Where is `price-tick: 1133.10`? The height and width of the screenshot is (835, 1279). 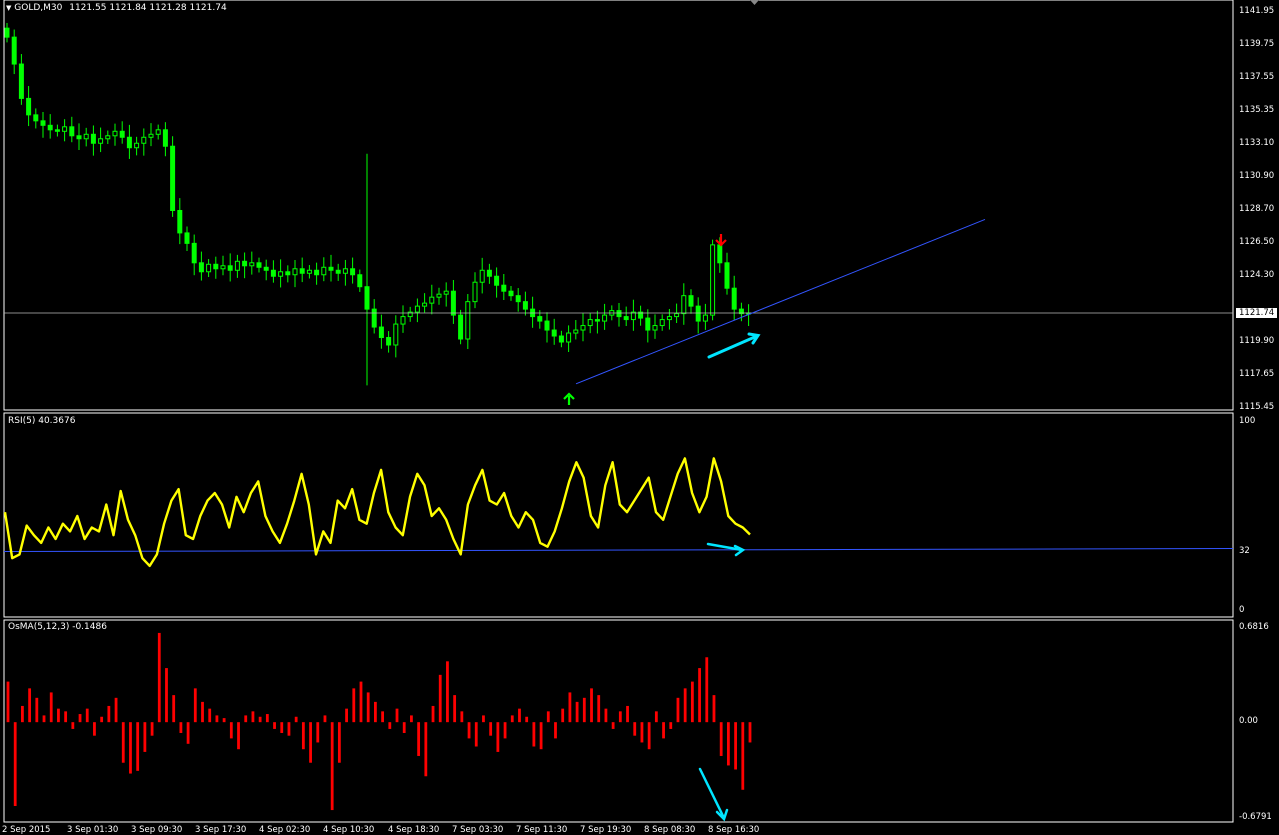
price-tick: 1133.10 is located at coordinates (1257, 143).